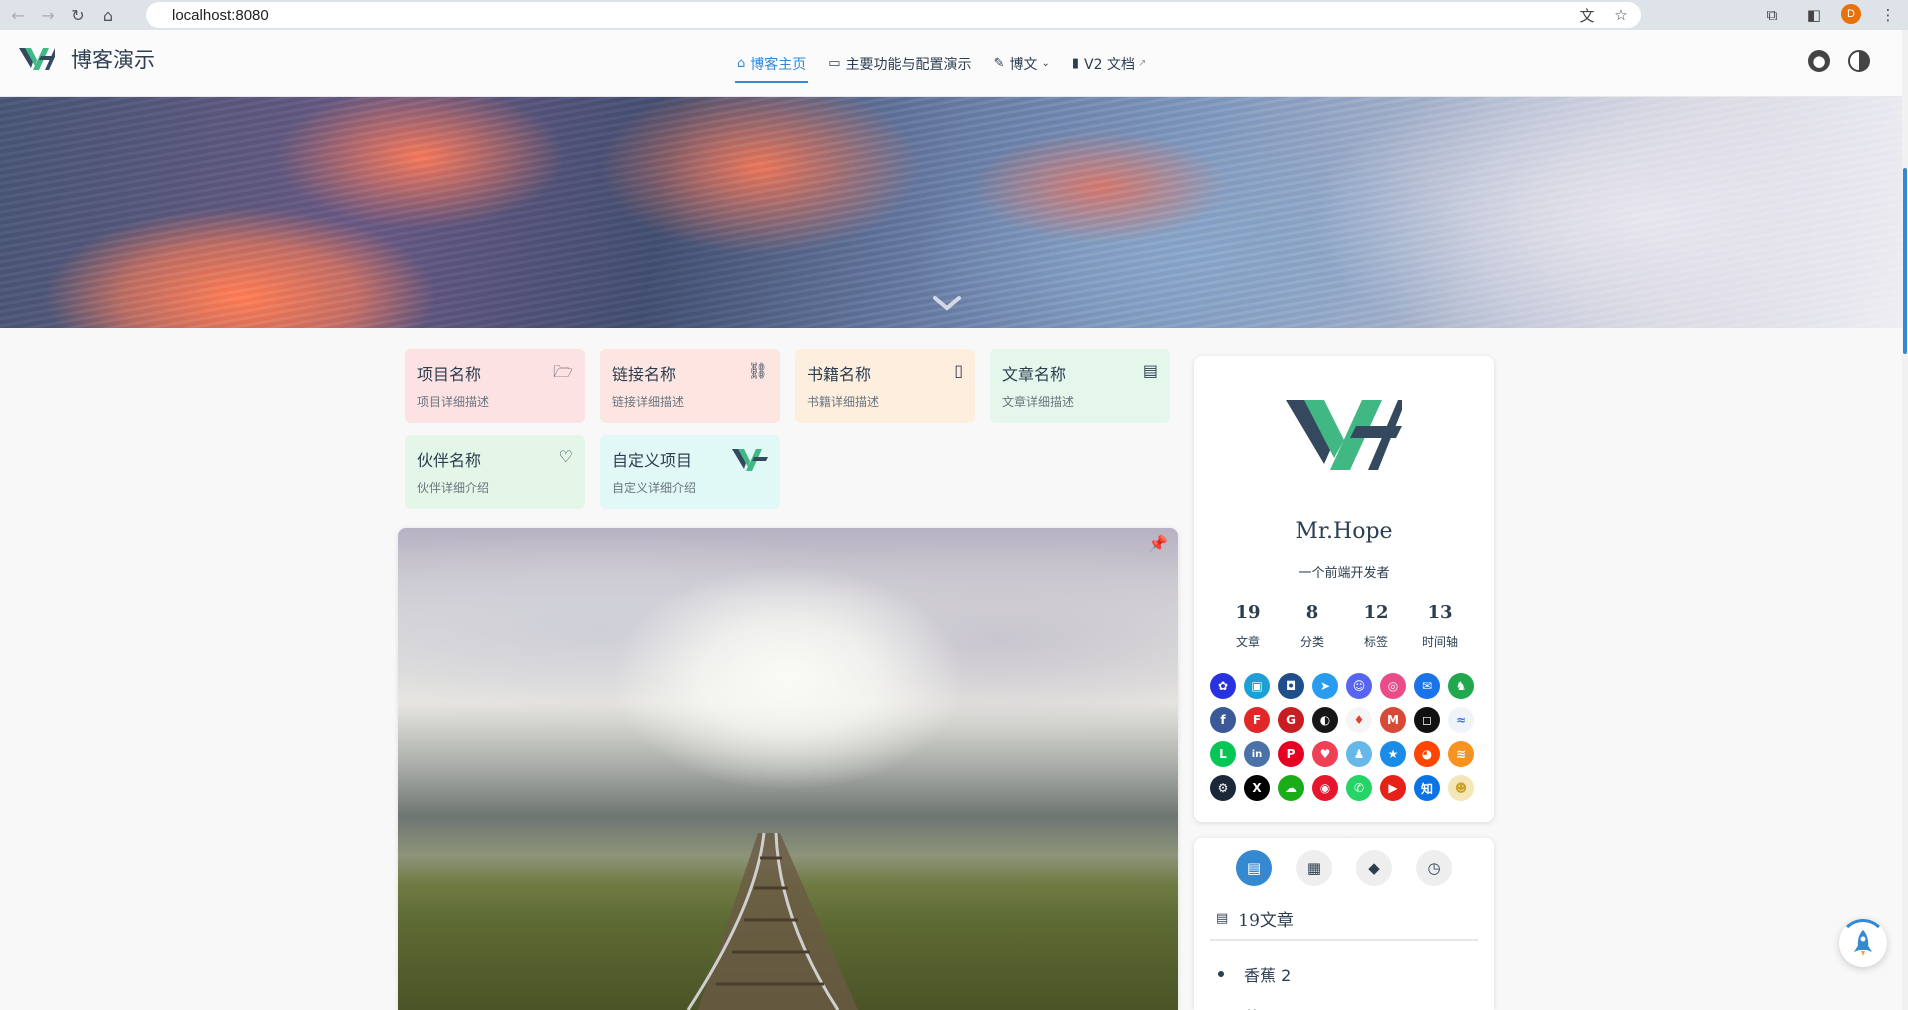 This screenshot has height=1010, width=1908. Describe the element at coordinates (48, 15) in the screenshot. I see `forward-icon: →` at that location.